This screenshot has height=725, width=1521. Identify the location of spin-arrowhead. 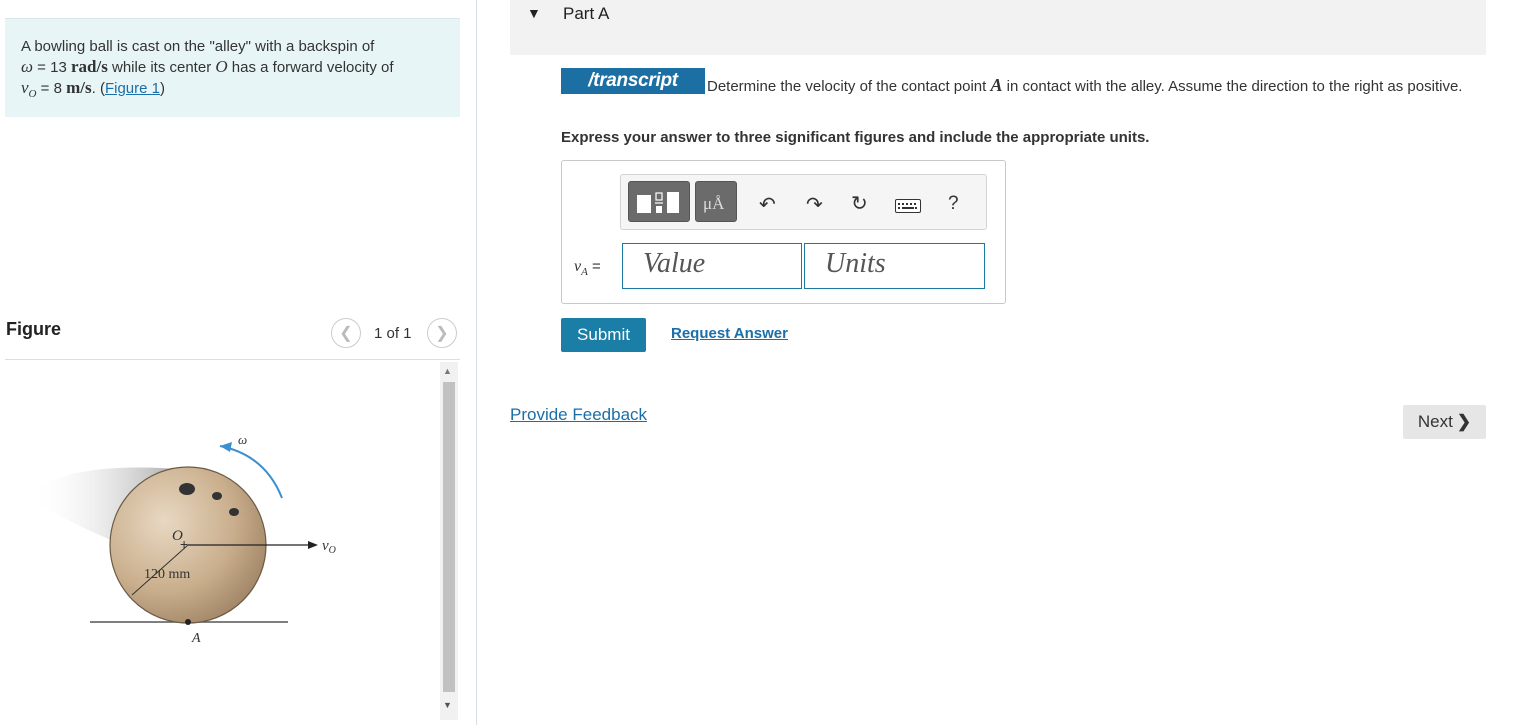
(226, 447).